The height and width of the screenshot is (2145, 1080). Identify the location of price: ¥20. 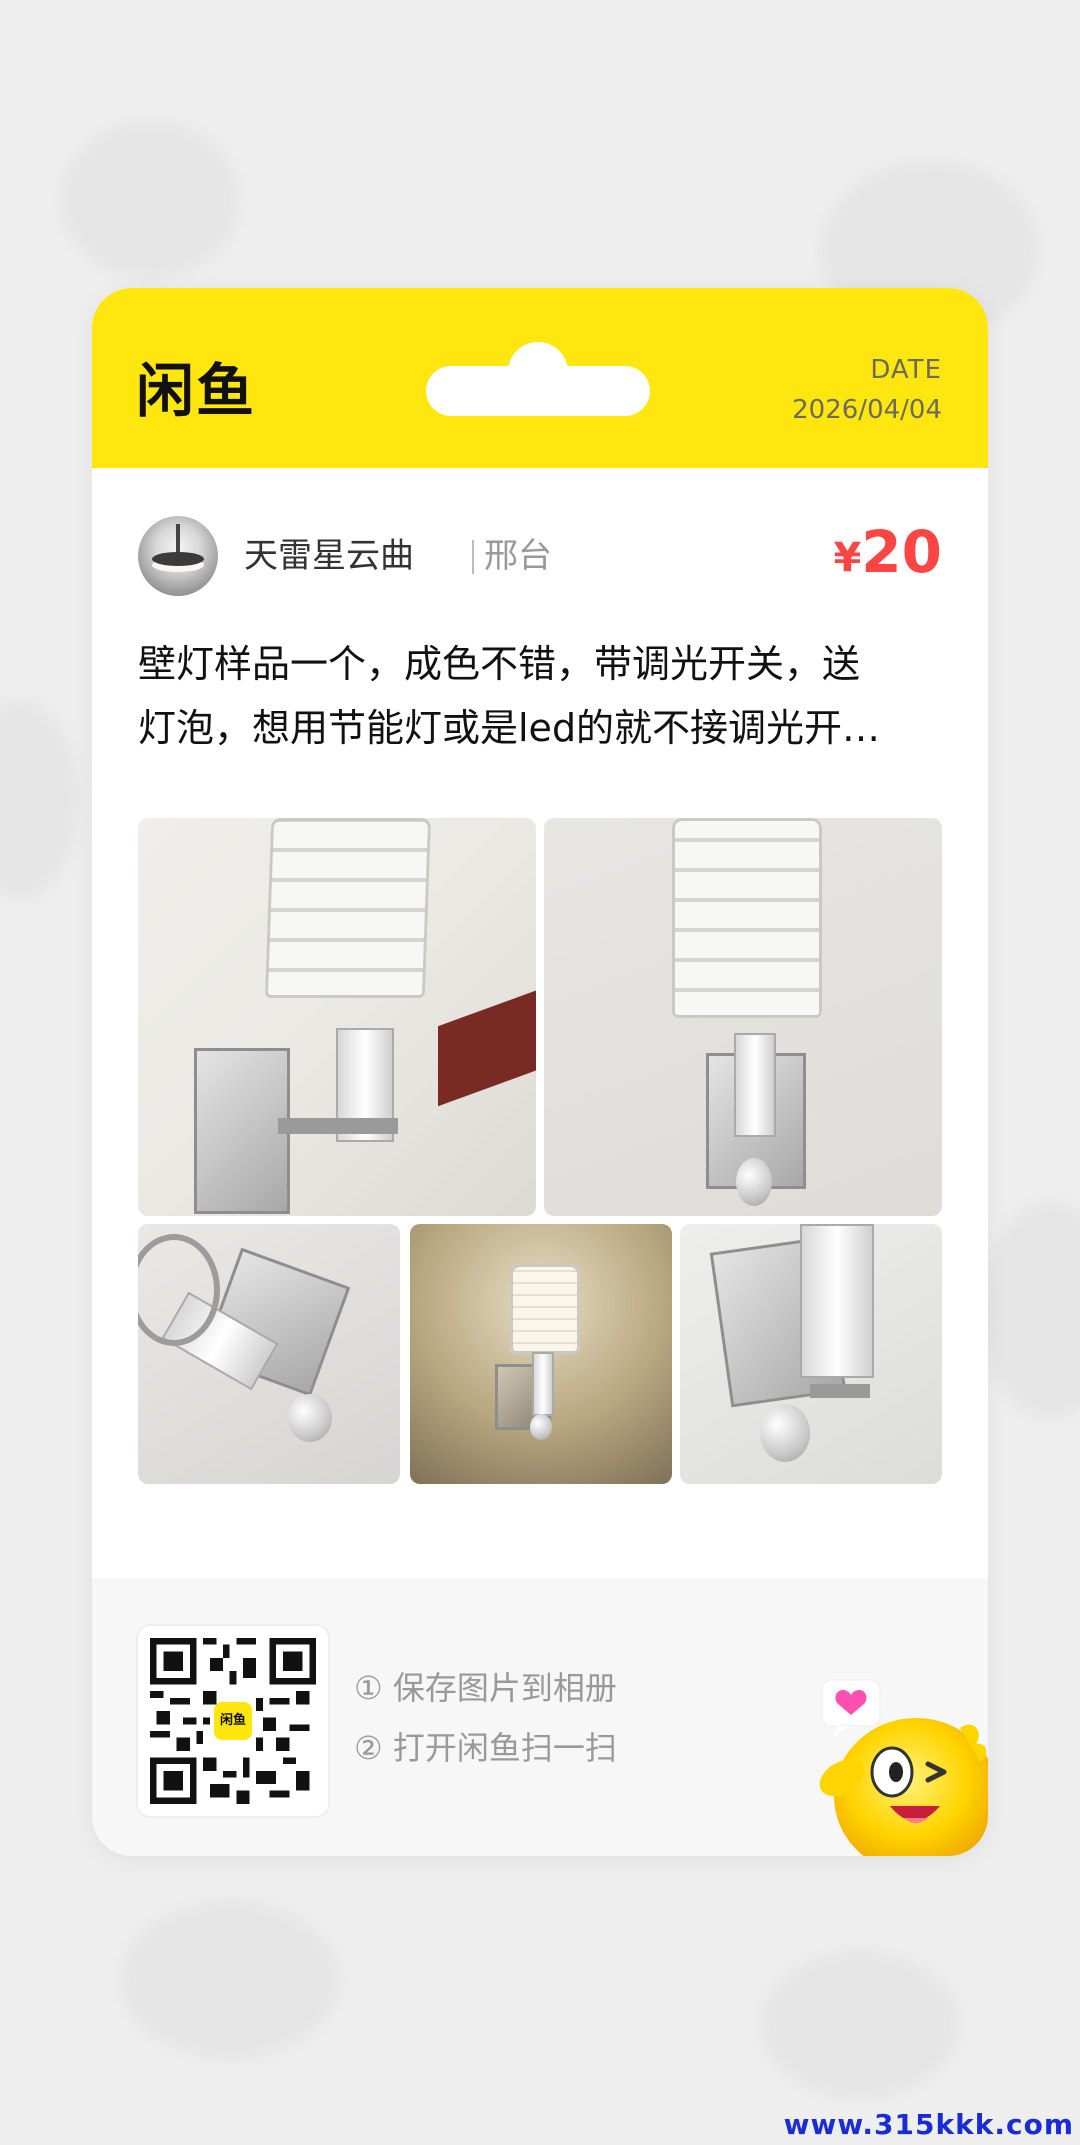
(887, 559).